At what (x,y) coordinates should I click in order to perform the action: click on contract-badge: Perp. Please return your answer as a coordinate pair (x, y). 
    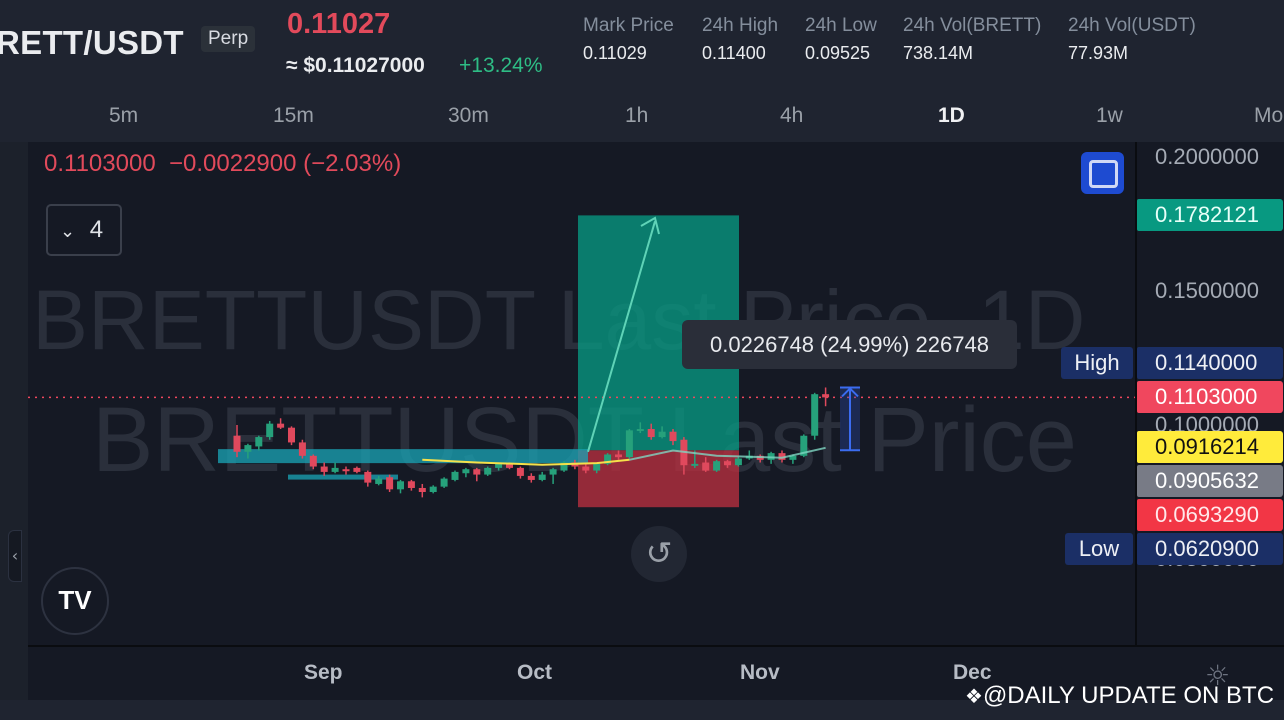
    Looking at the image, I should click on (228, 39).